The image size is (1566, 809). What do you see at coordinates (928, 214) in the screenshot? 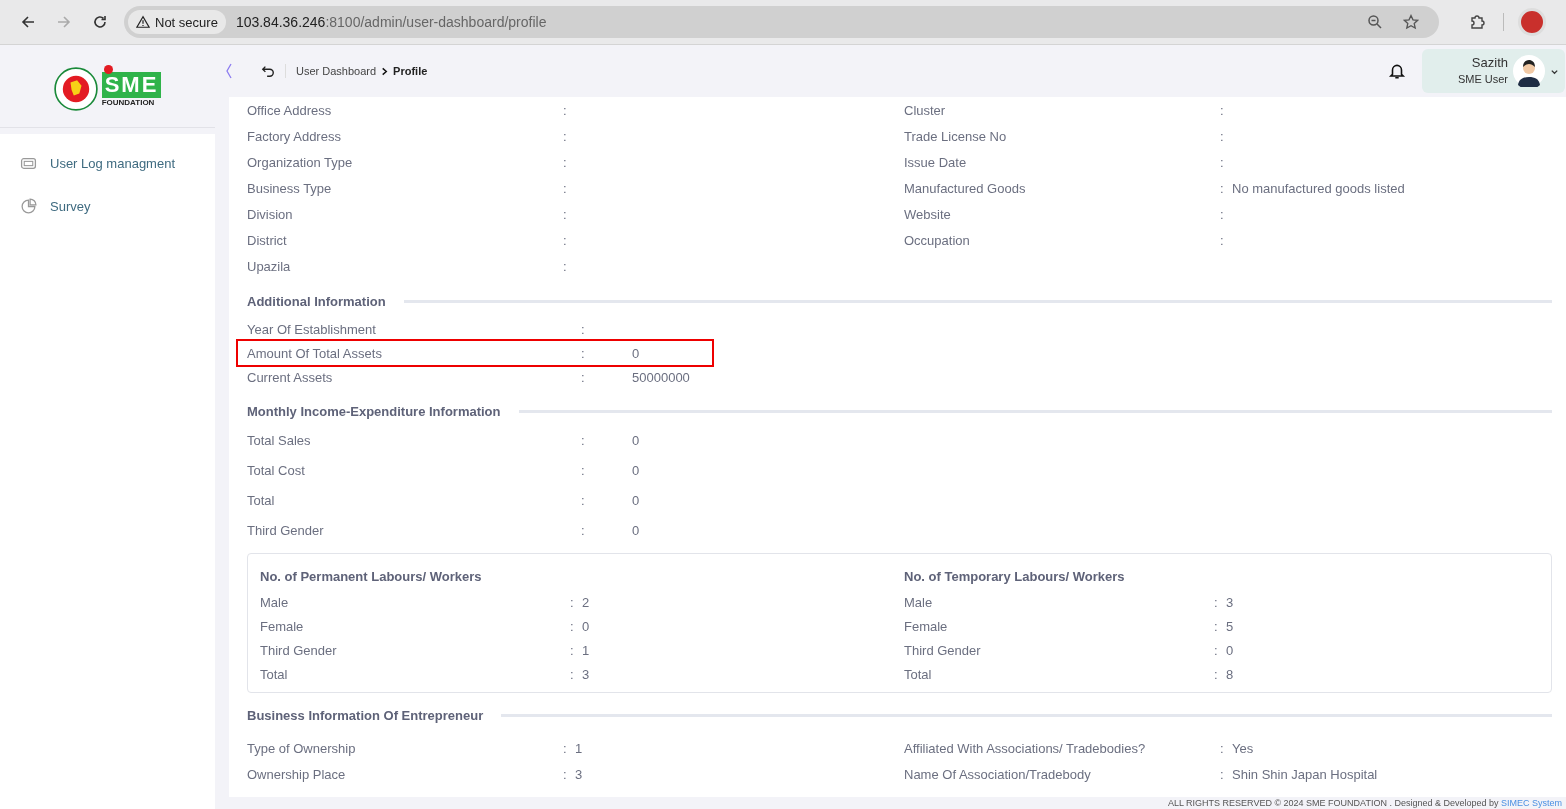
I see `field-label: Website` at bounding box center [928, 214].